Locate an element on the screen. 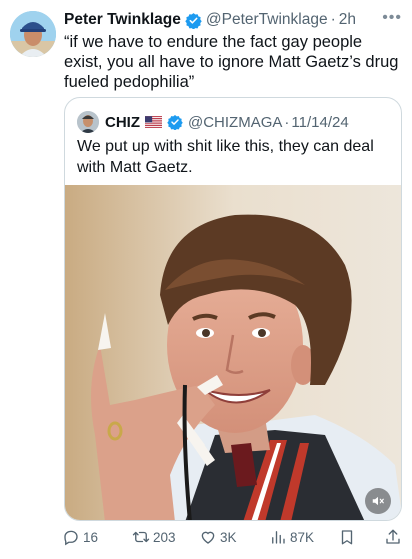  tweet-action-bar: 16 203 3K 87K is located at coordinates (233, 539).